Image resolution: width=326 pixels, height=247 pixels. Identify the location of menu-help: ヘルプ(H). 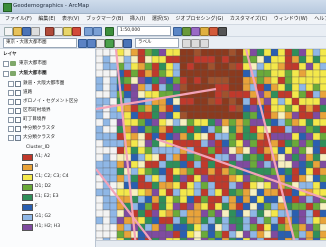
(320, 19).